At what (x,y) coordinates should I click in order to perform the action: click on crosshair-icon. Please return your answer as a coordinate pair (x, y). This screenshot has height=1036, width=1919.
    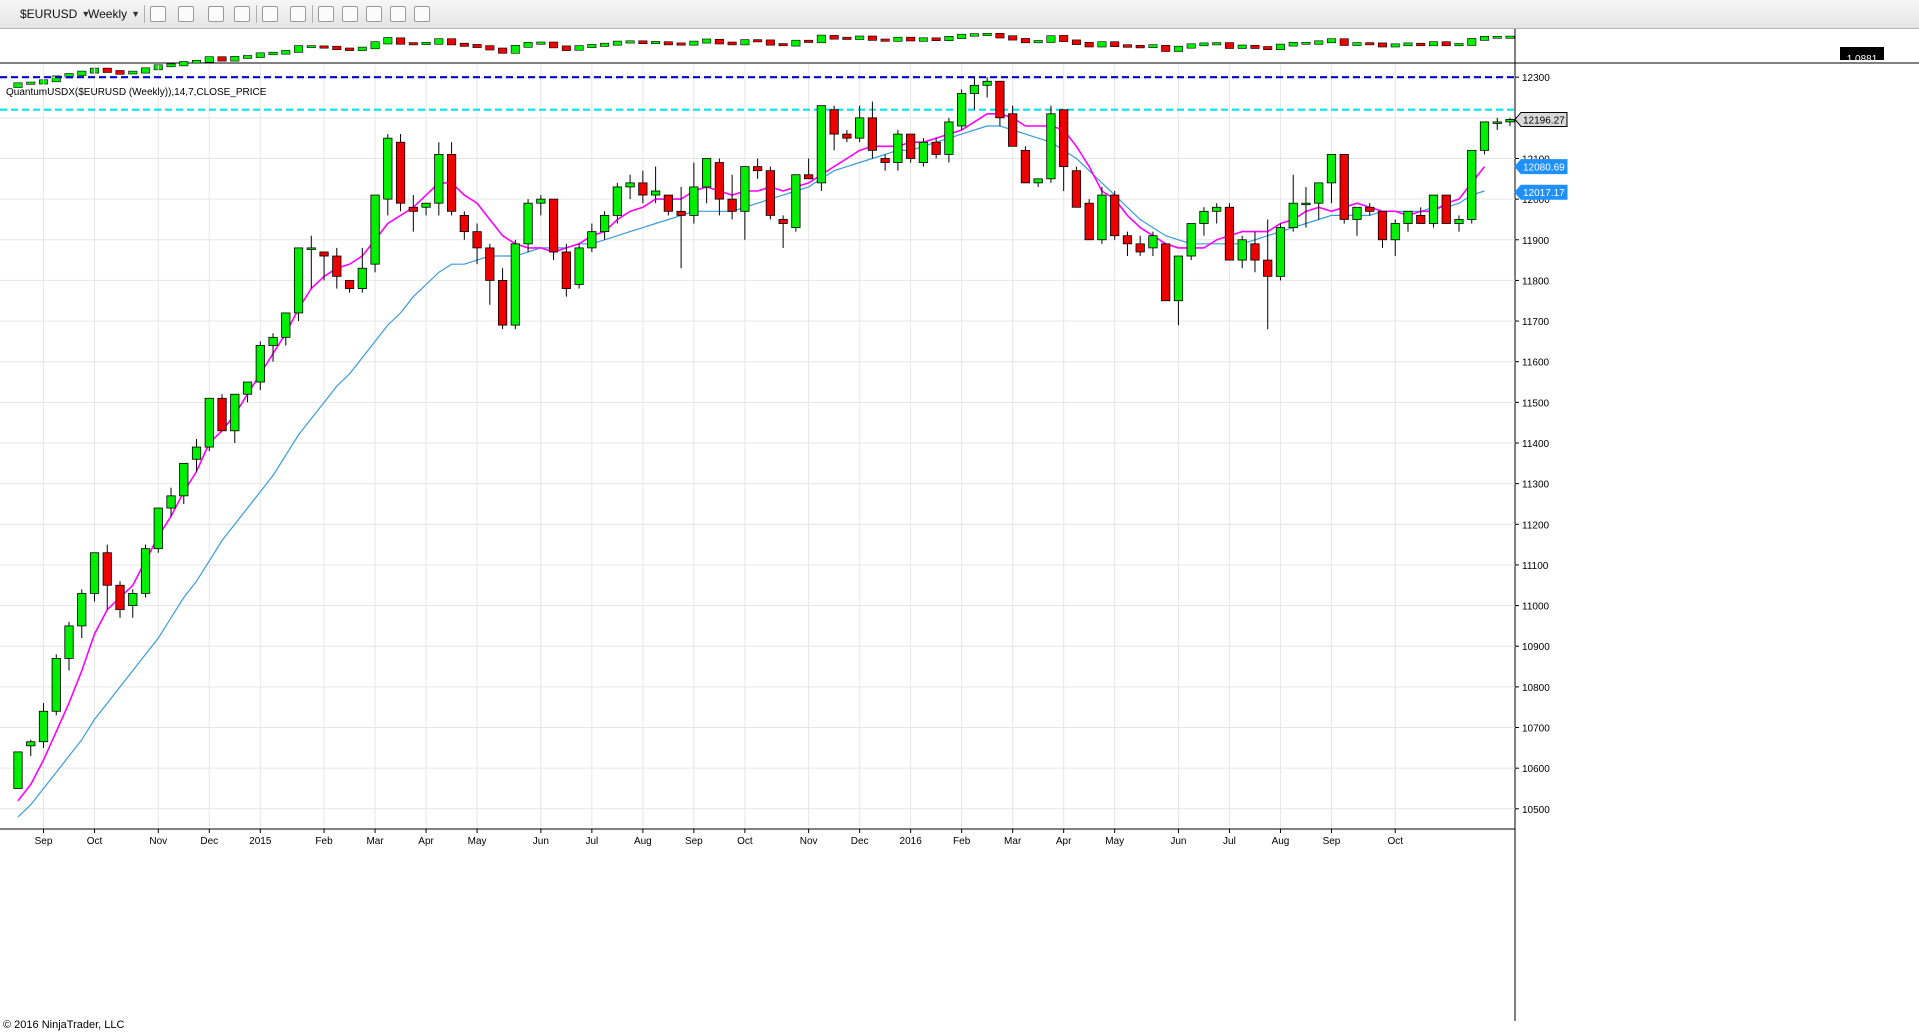
    Looking at the image, I should click on (216, 14).